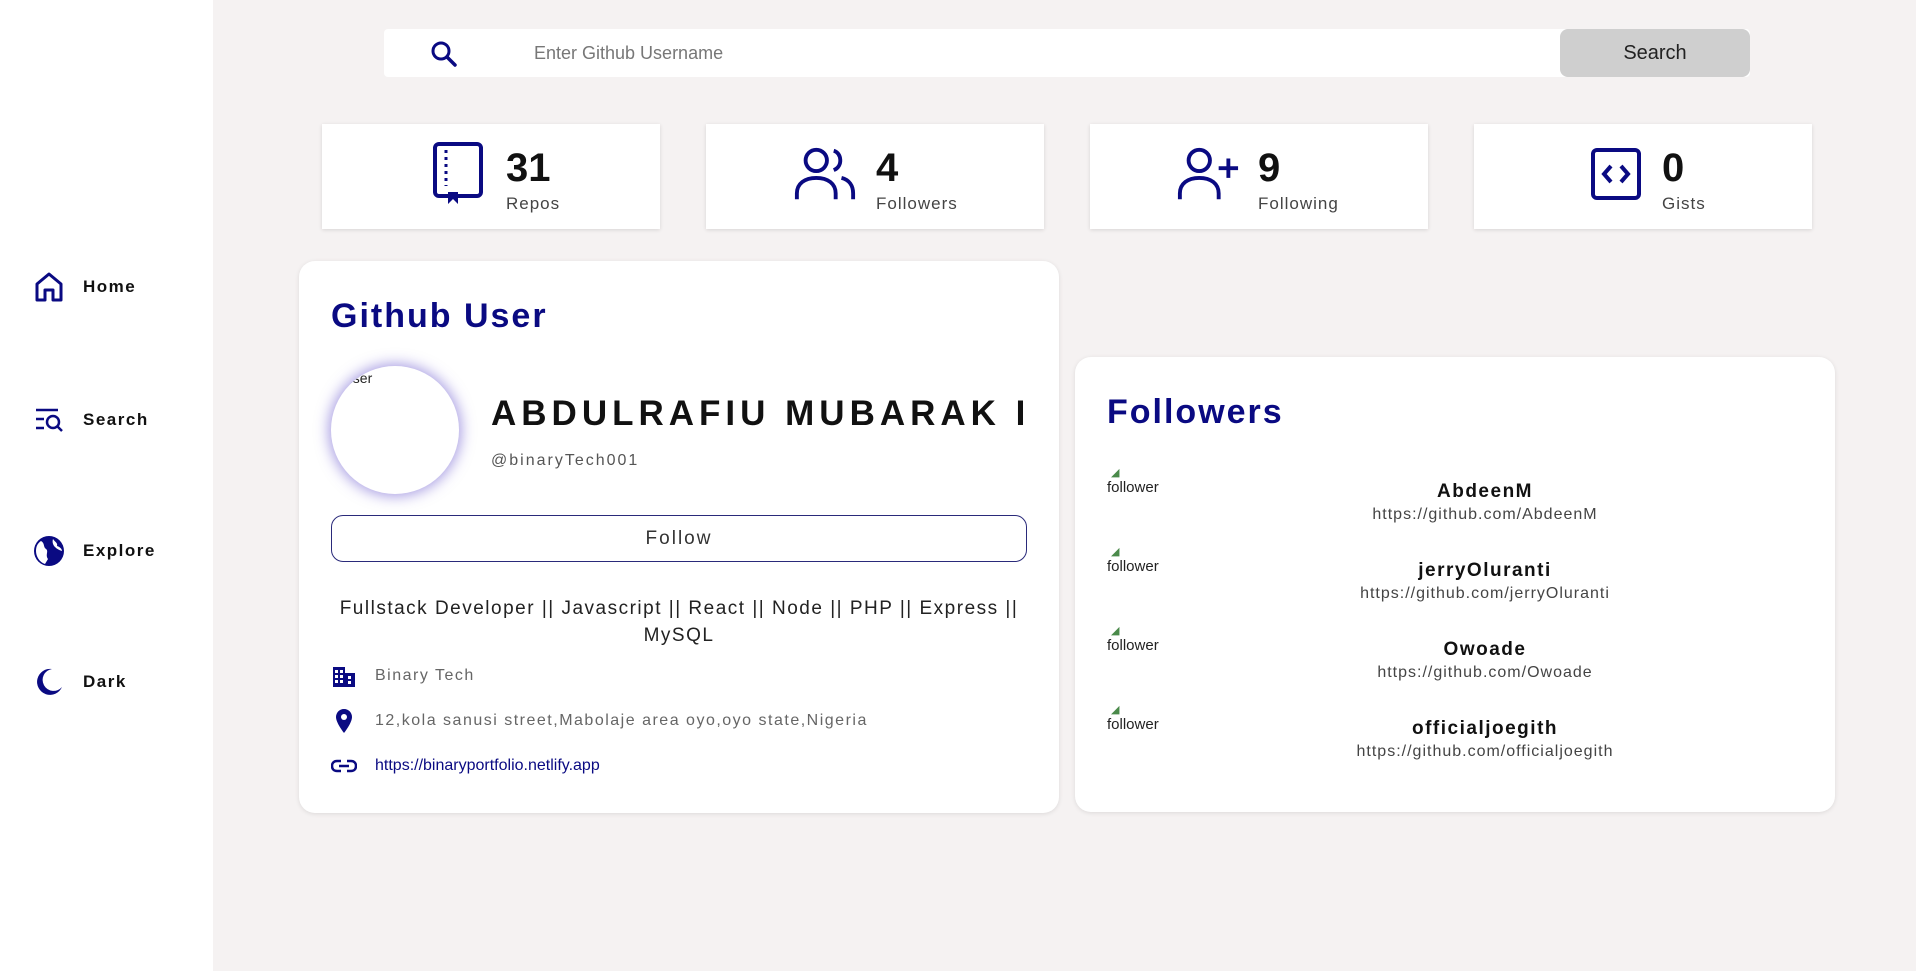 The image size is (1916, 971). What do you see at coordinates (887, 168) in the screenshot?
I see `stat-value: 4` at bounding box center [887, 168].